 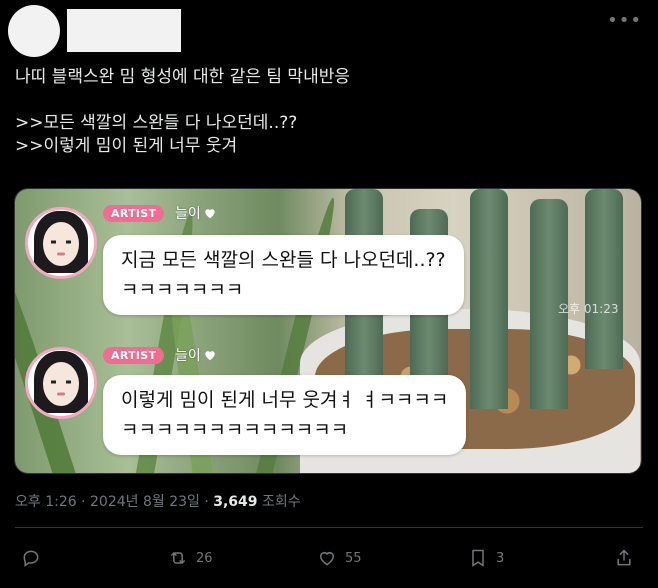 I want to click on tweet-actions: 26 55 3, so click(x=329, y=560).